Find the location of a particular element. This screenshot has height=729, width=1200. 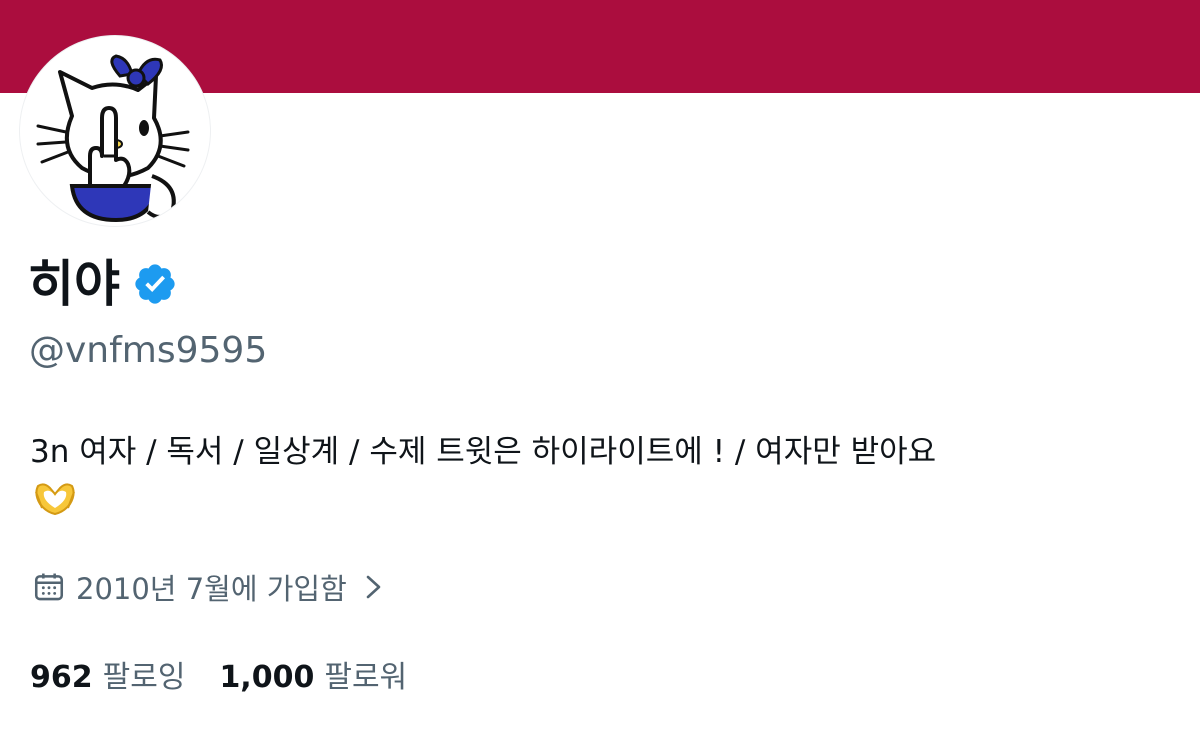

following-link: 962 팔로잉 is located at coordinates (107, 674).